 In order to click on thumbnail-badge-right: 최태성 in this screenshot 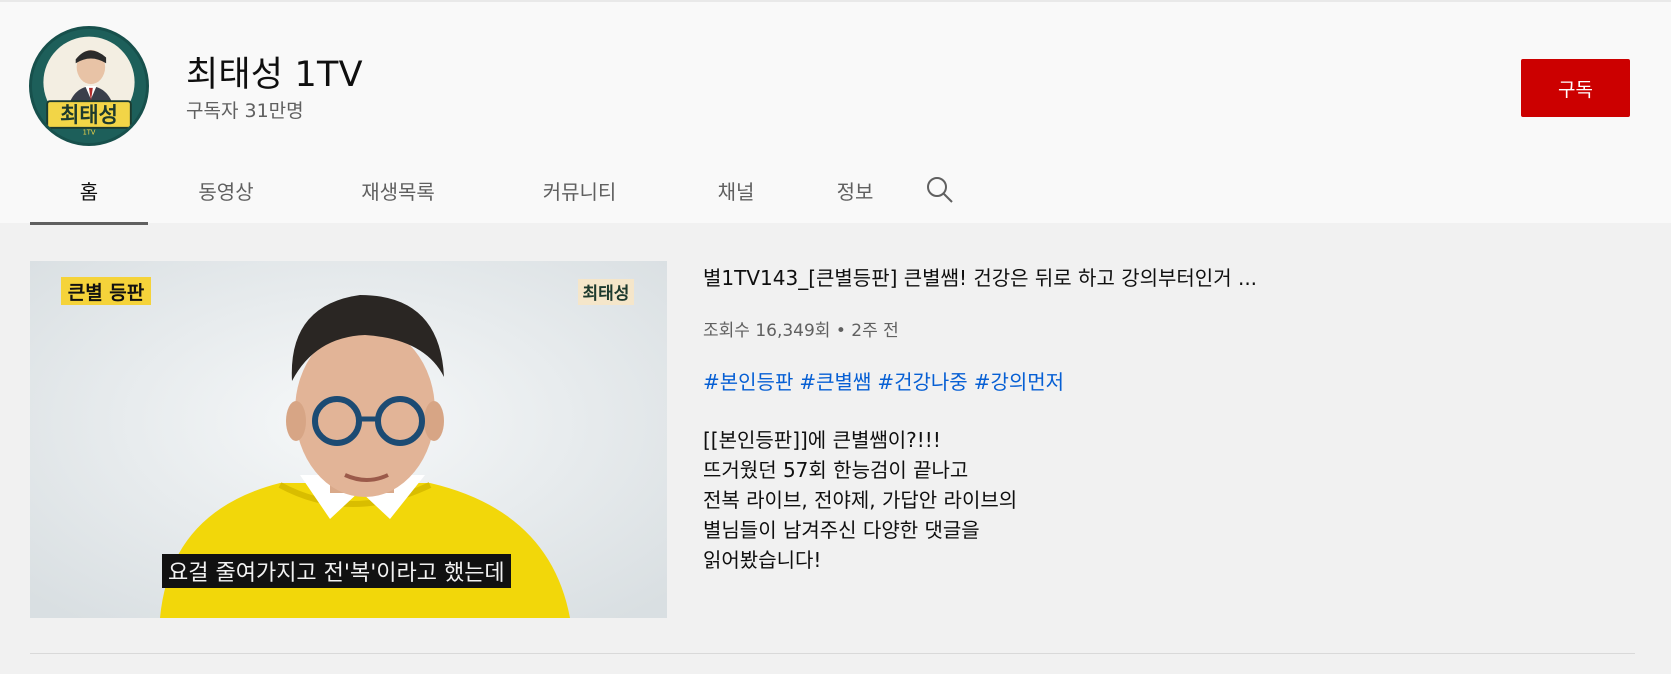, I will do `click(606, 294)`.